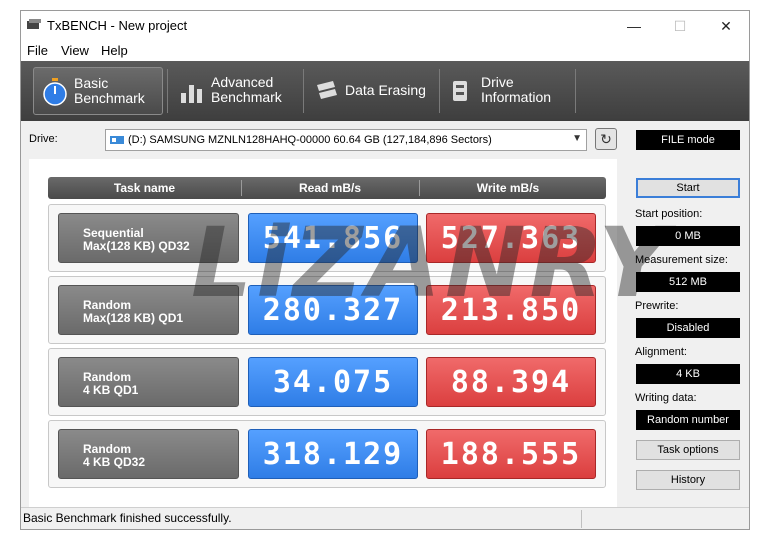 This screenshot has height=538, width=769. What do you see at coordinates (333, 310) in the screenshot?
I see `read-value: 280.327` at bounding box center [333, 310].